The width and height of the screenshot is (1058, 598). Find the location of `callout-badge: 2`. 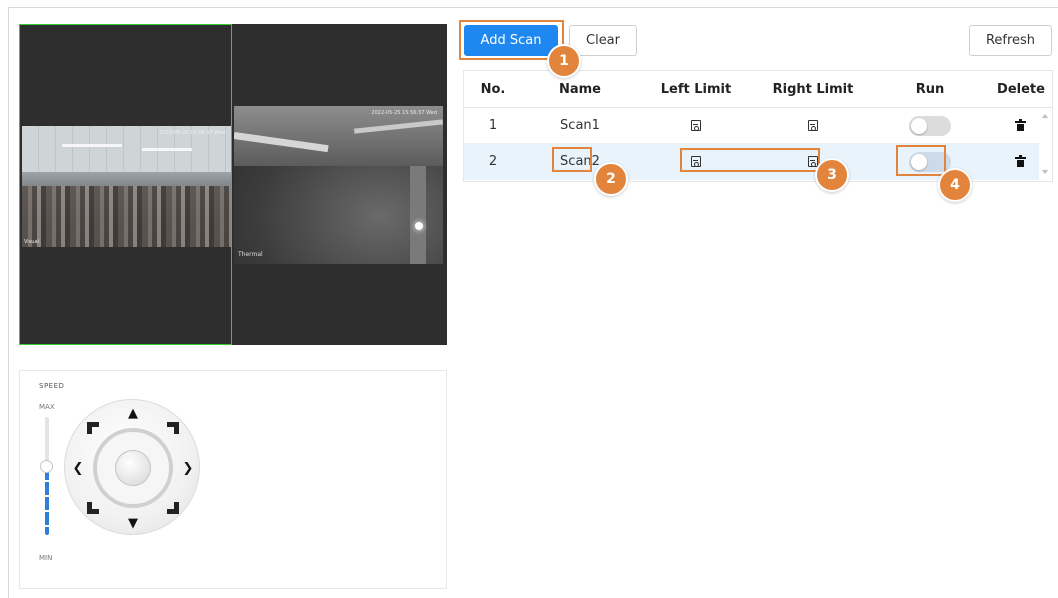

callout-badge: 2 is located at coordinates (611, 179).